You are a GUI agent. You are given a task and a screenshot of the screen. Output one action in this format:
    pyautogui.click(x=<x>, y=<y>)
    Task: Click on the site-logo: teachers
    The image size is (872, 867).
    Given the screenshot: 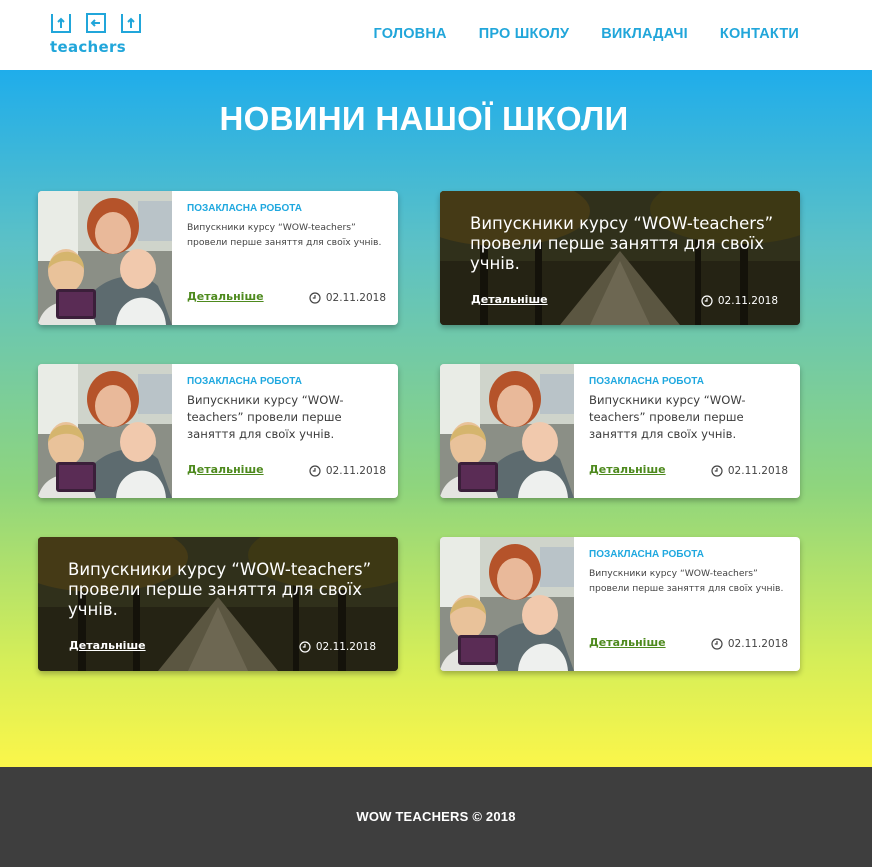 What is the action you would take?
    pyautogui.click(x=96, y=36)
    